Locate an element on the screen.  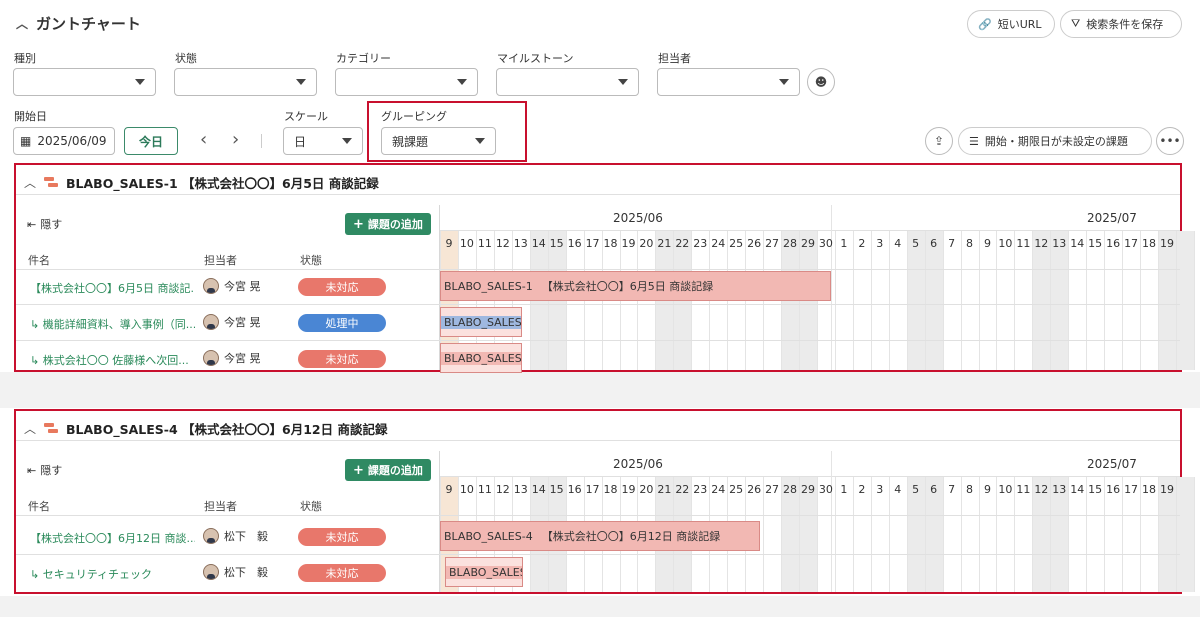
month-divider is located at coordinates (831, 521).